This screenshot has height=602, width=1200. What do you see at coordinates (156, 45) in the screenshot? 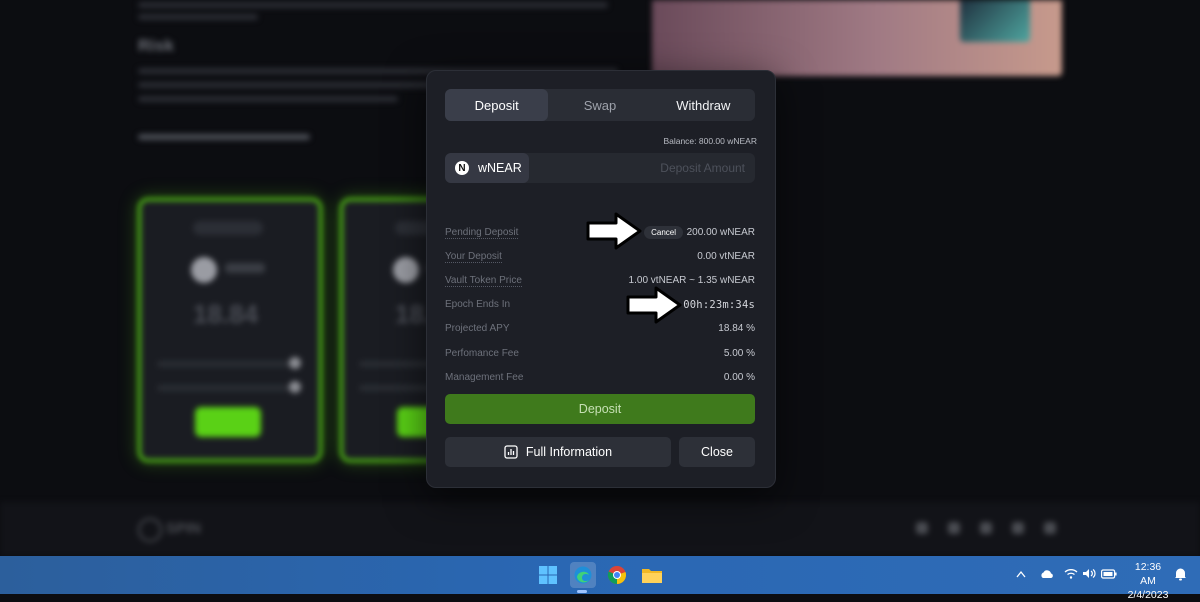
I see `bg-risk-heading: Risk` at bounding box center [156, 45].